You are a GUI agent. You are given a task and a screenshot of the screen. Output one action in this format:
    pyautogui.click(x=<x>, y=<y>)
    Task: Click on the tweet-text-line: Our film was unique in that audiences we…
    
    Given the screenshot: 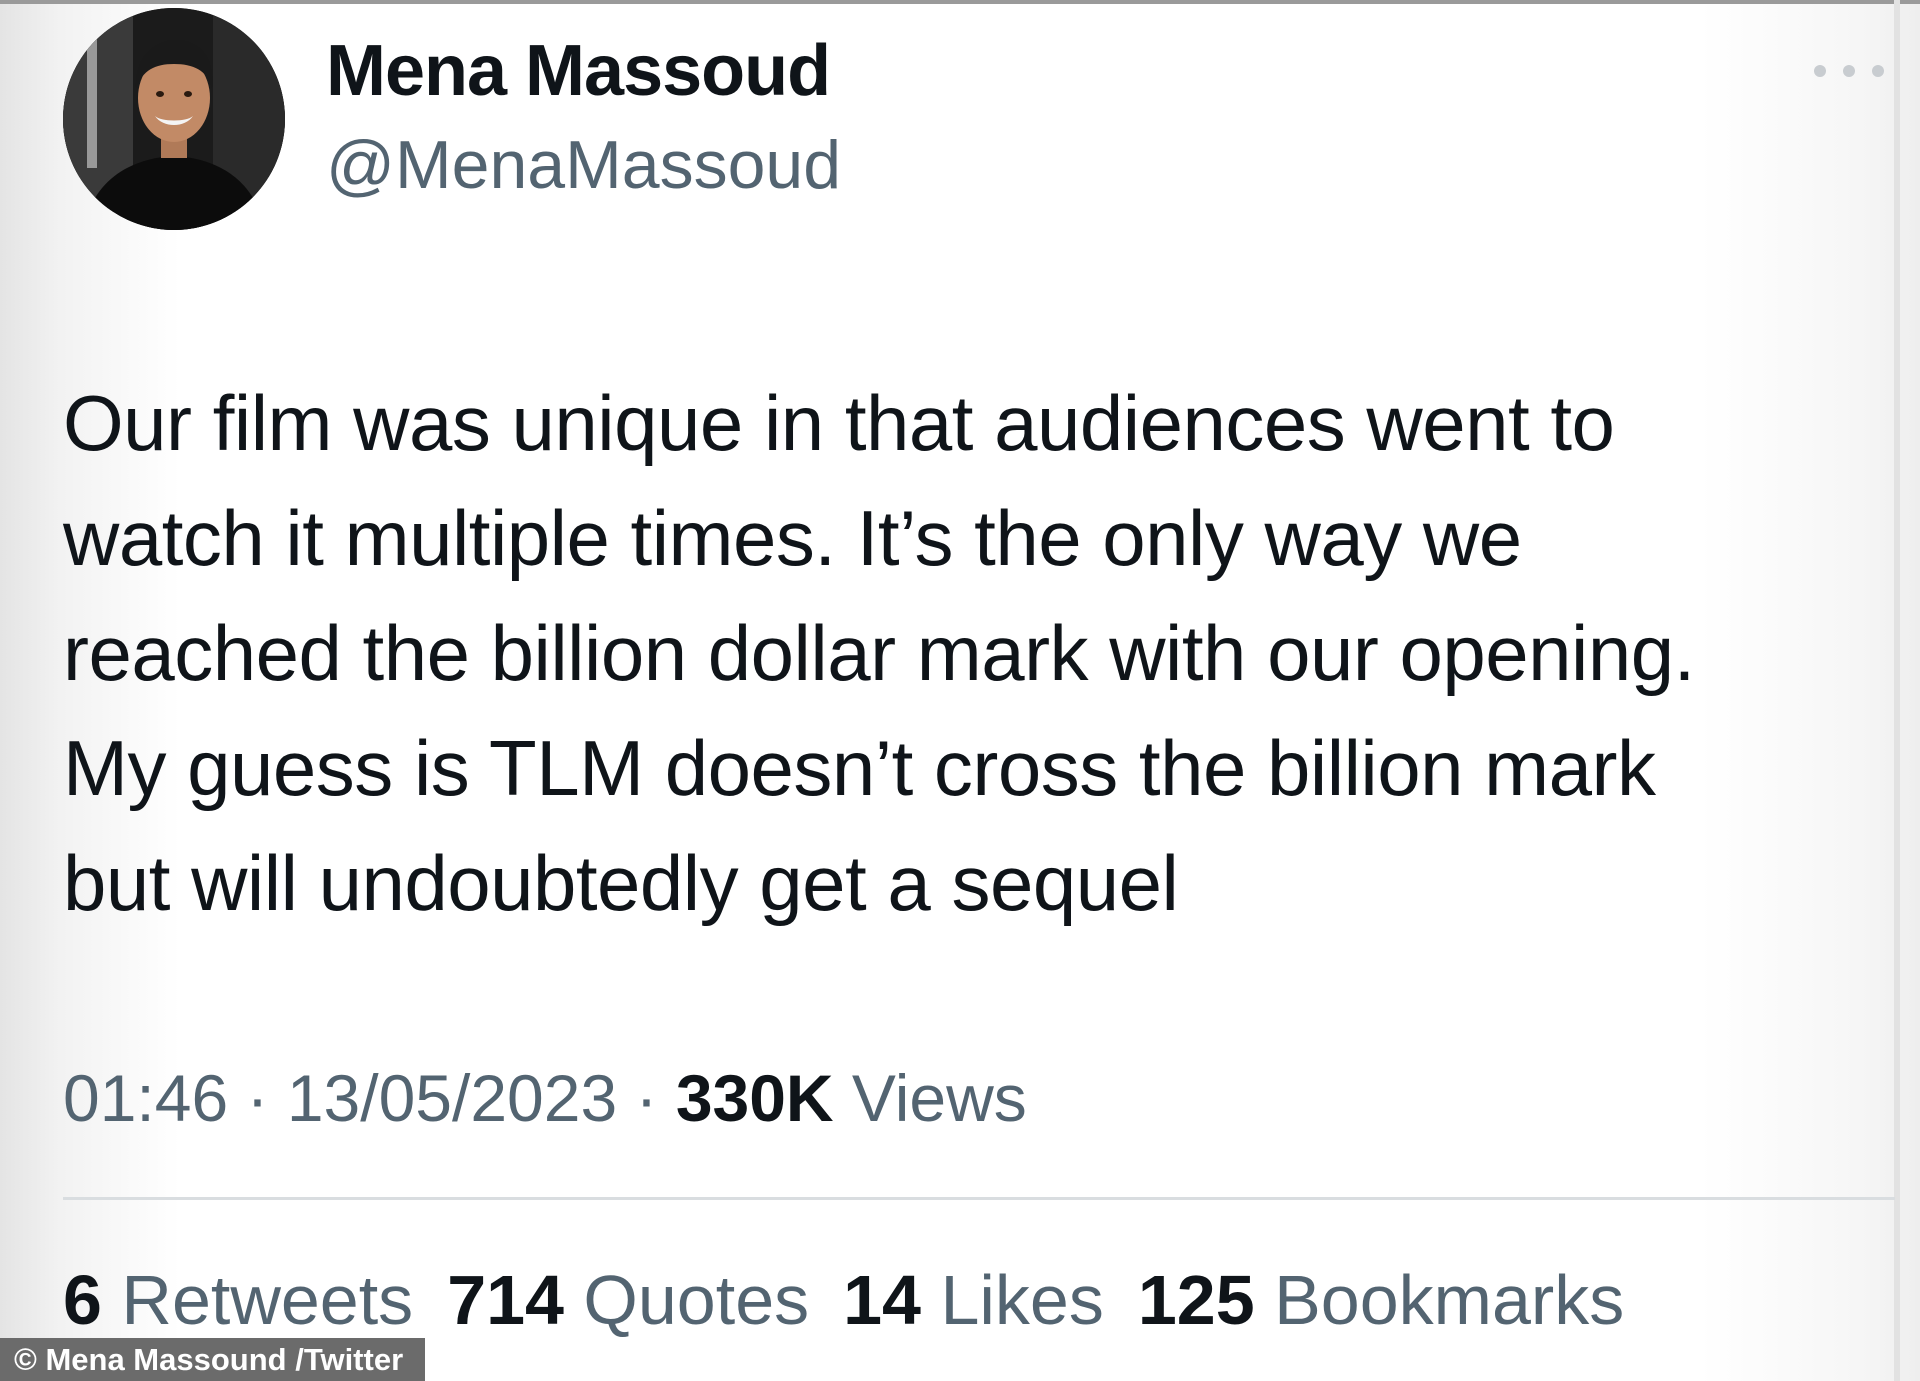 What is the action you would take?
    pyautogui.click(x=839, y=423)
    